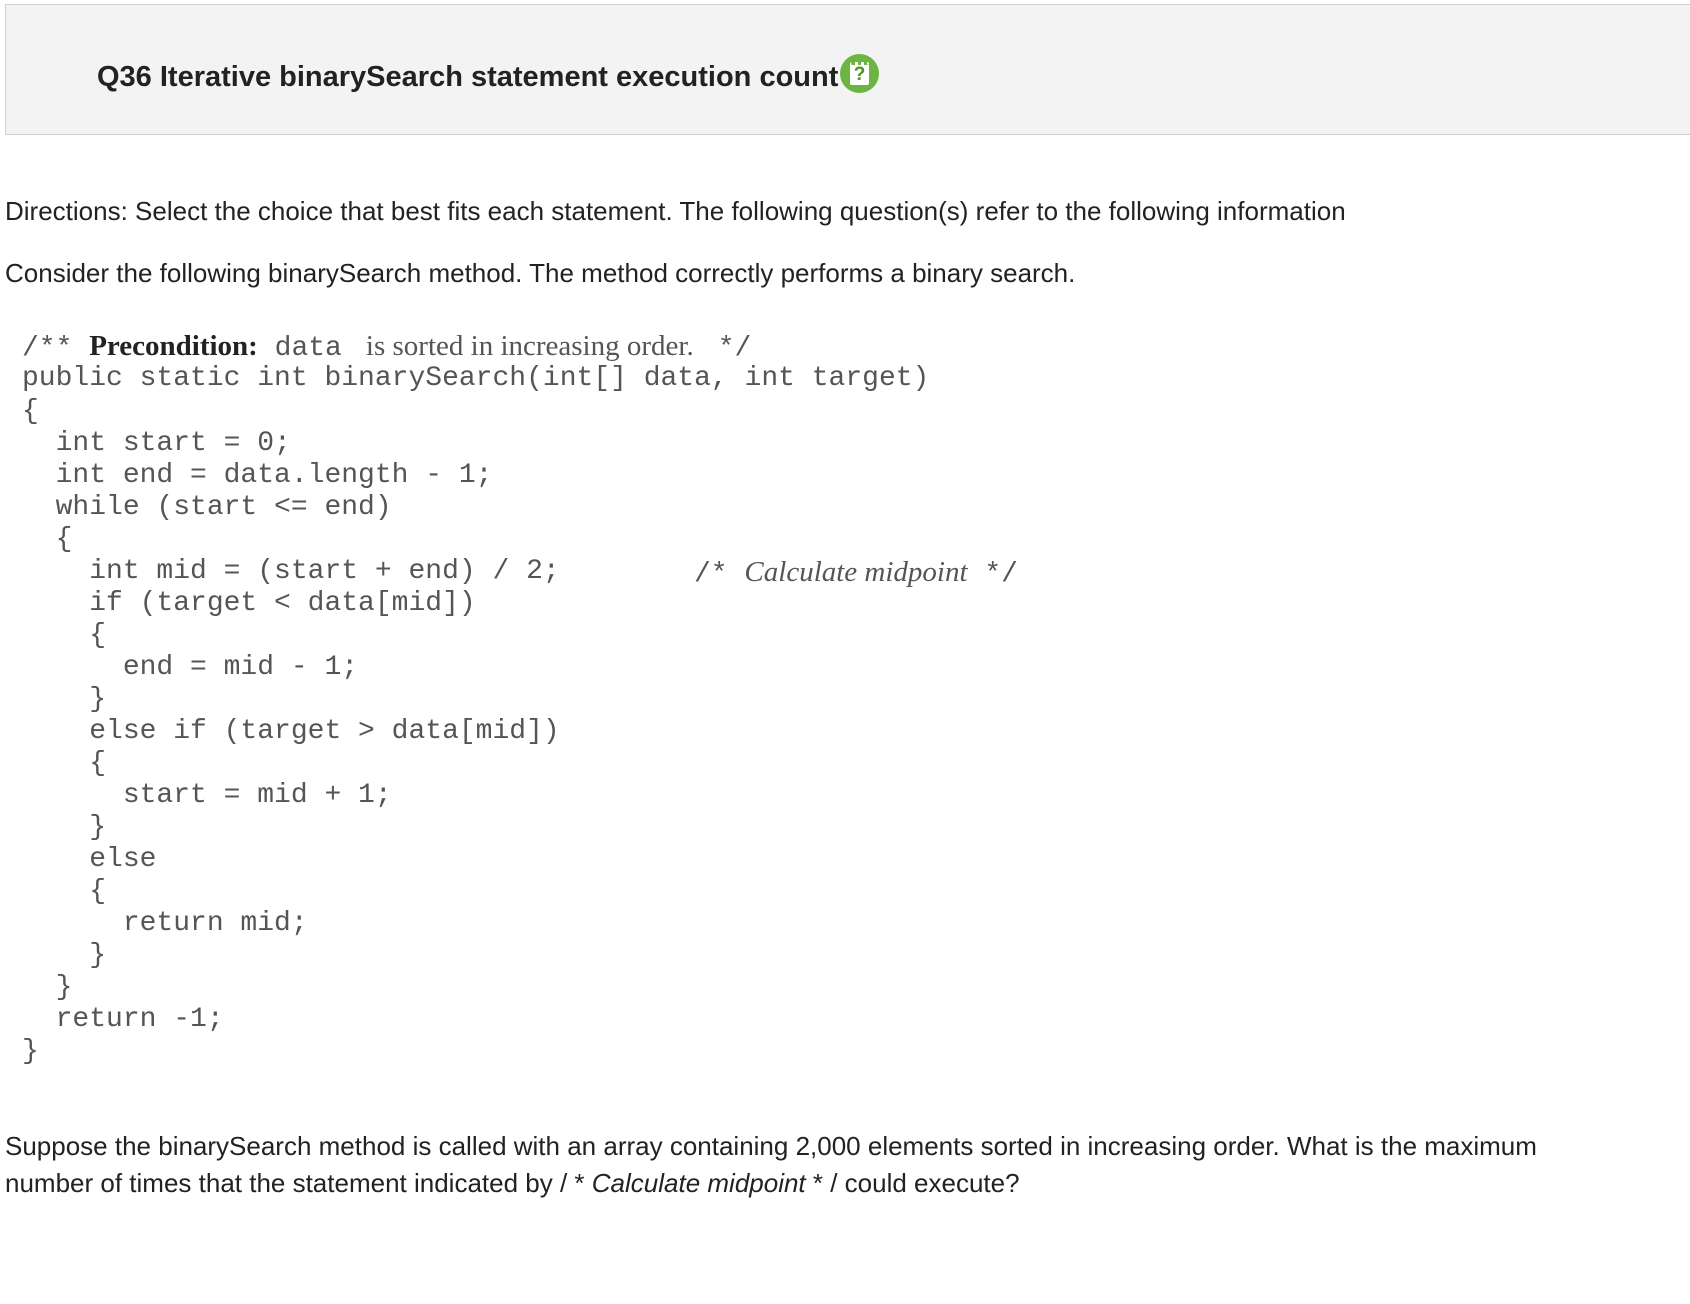  What do you see at coordinates (89, 859) in the screenshot?
I see `code-line: else` at bounding box center [89, 859].